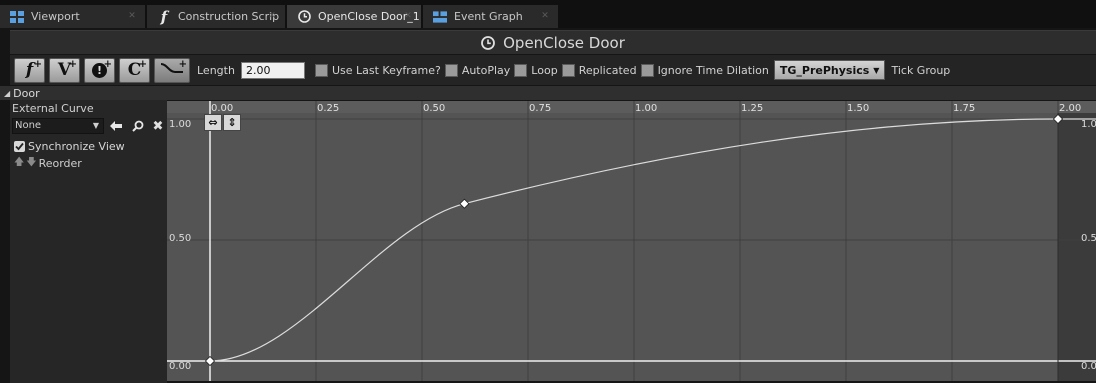 The image size is (1096, 383). What do you see at coordinates (752, 108) in the screenshot?
I see `x-tick-label: 1.25` at bounding box center [752, 108].